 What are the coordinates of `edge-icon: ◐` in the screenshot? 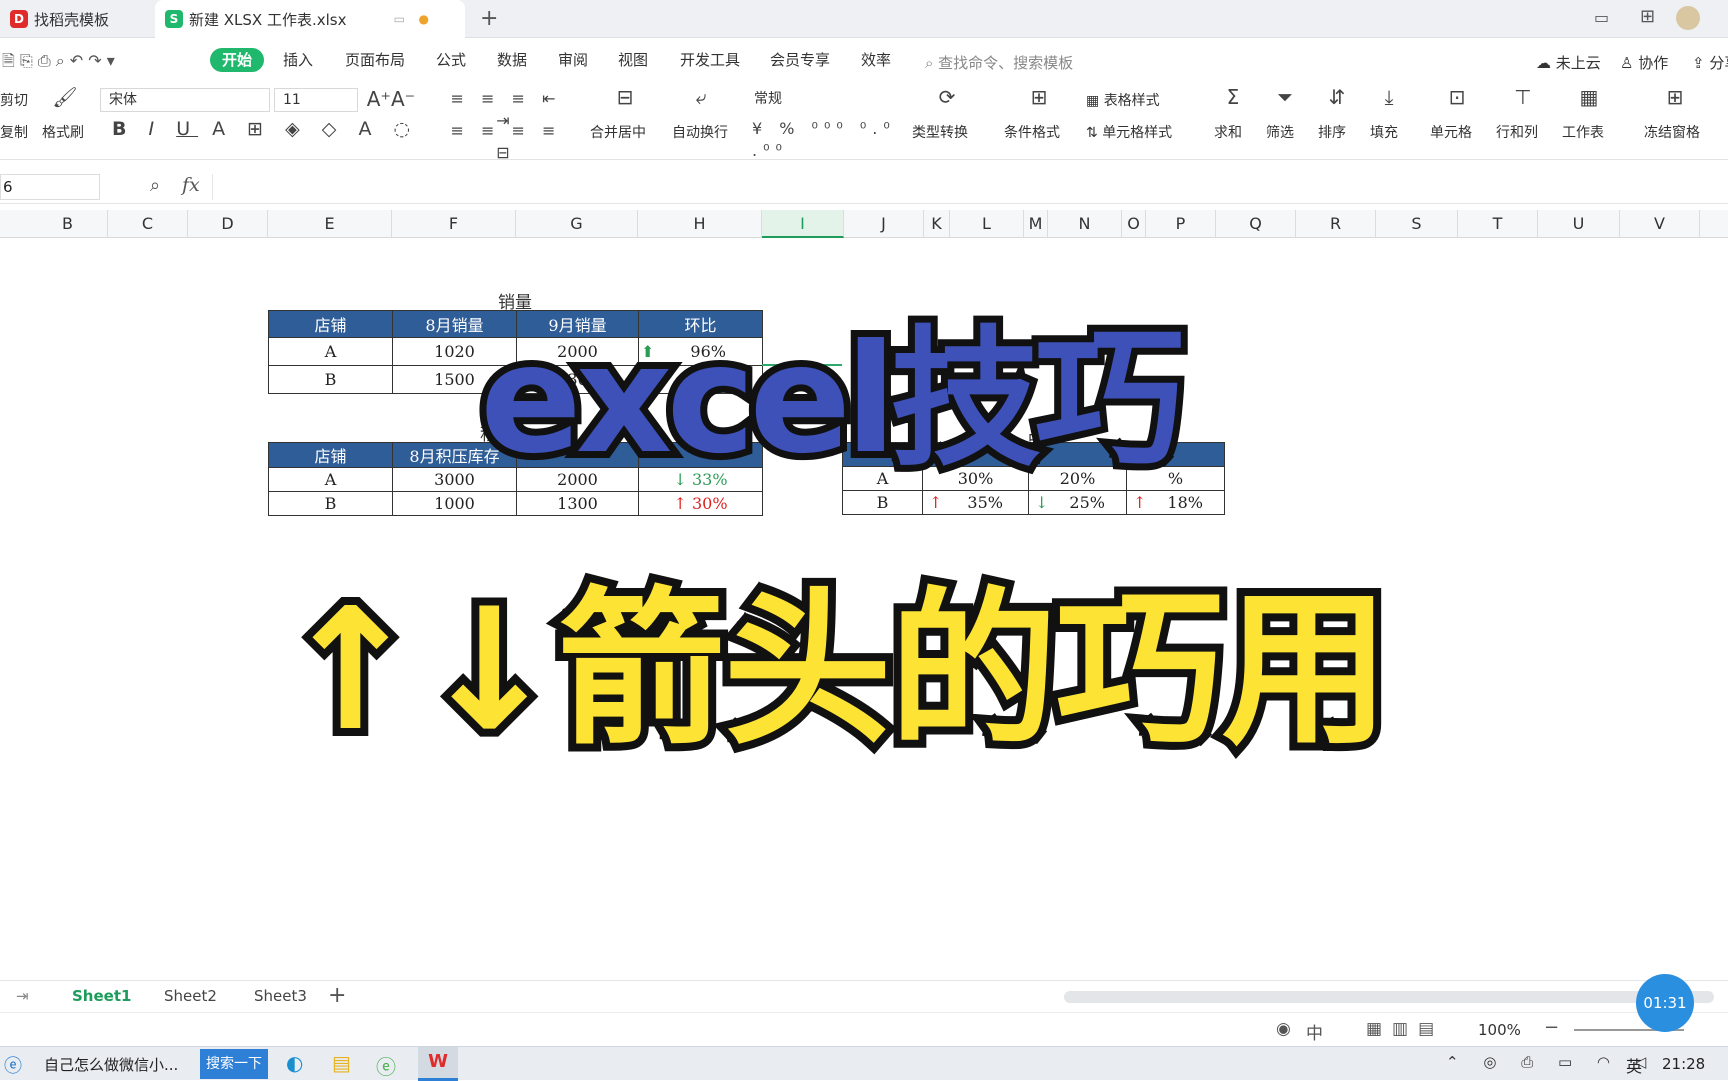 It's located at (294, 1063).